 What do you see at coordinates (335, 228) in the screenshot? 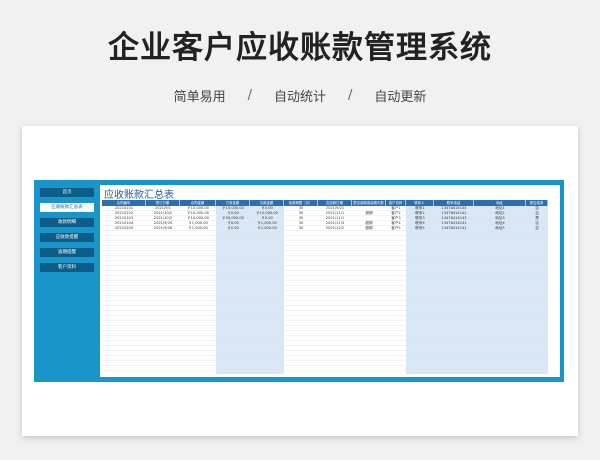
I see `table-cell: 2021/12/2` at bounding box center [335, 228].